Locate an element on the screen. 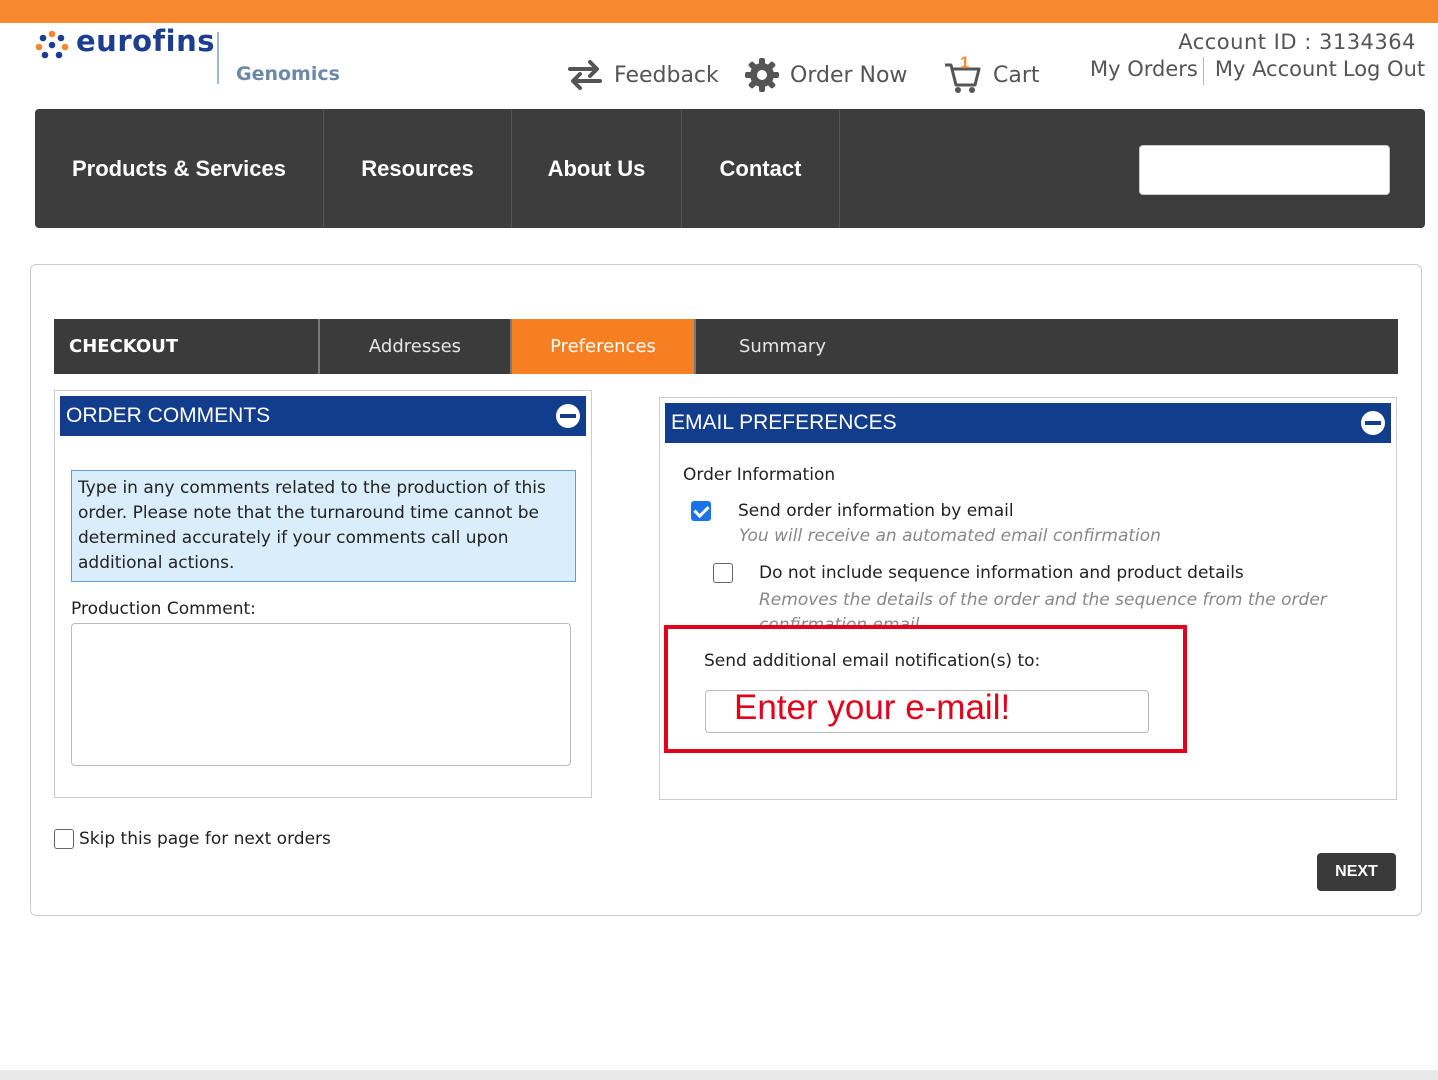 The height and width of the screenshot is (1080, 1438). search-input is located at coordinates (1264, 170).